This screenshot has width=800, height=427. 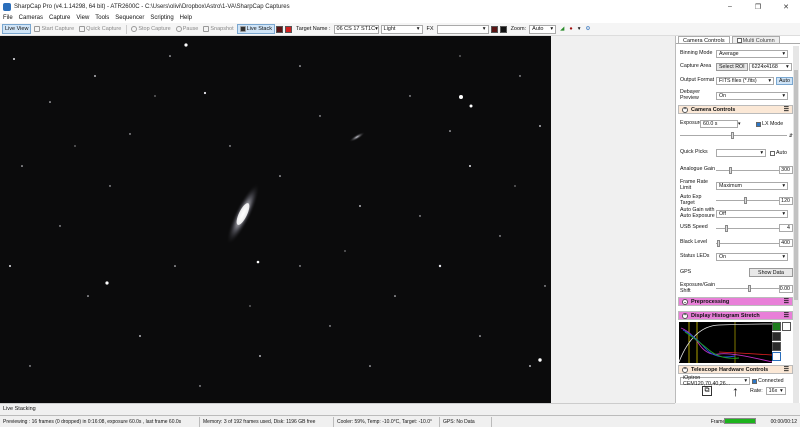 I want to click on pause-button: Pause, so click(x=187, y=29).